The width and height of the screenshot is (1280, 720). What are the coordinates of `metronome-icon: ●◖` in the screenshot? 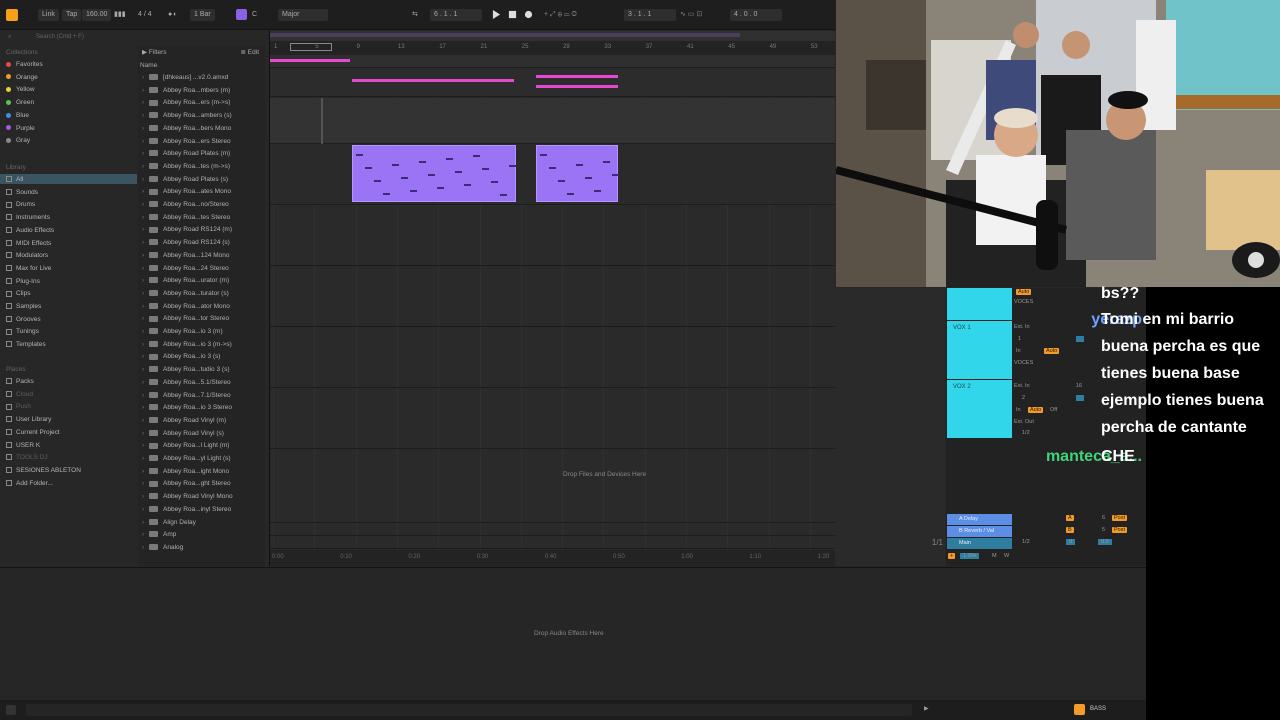 It's located at (172, 15).